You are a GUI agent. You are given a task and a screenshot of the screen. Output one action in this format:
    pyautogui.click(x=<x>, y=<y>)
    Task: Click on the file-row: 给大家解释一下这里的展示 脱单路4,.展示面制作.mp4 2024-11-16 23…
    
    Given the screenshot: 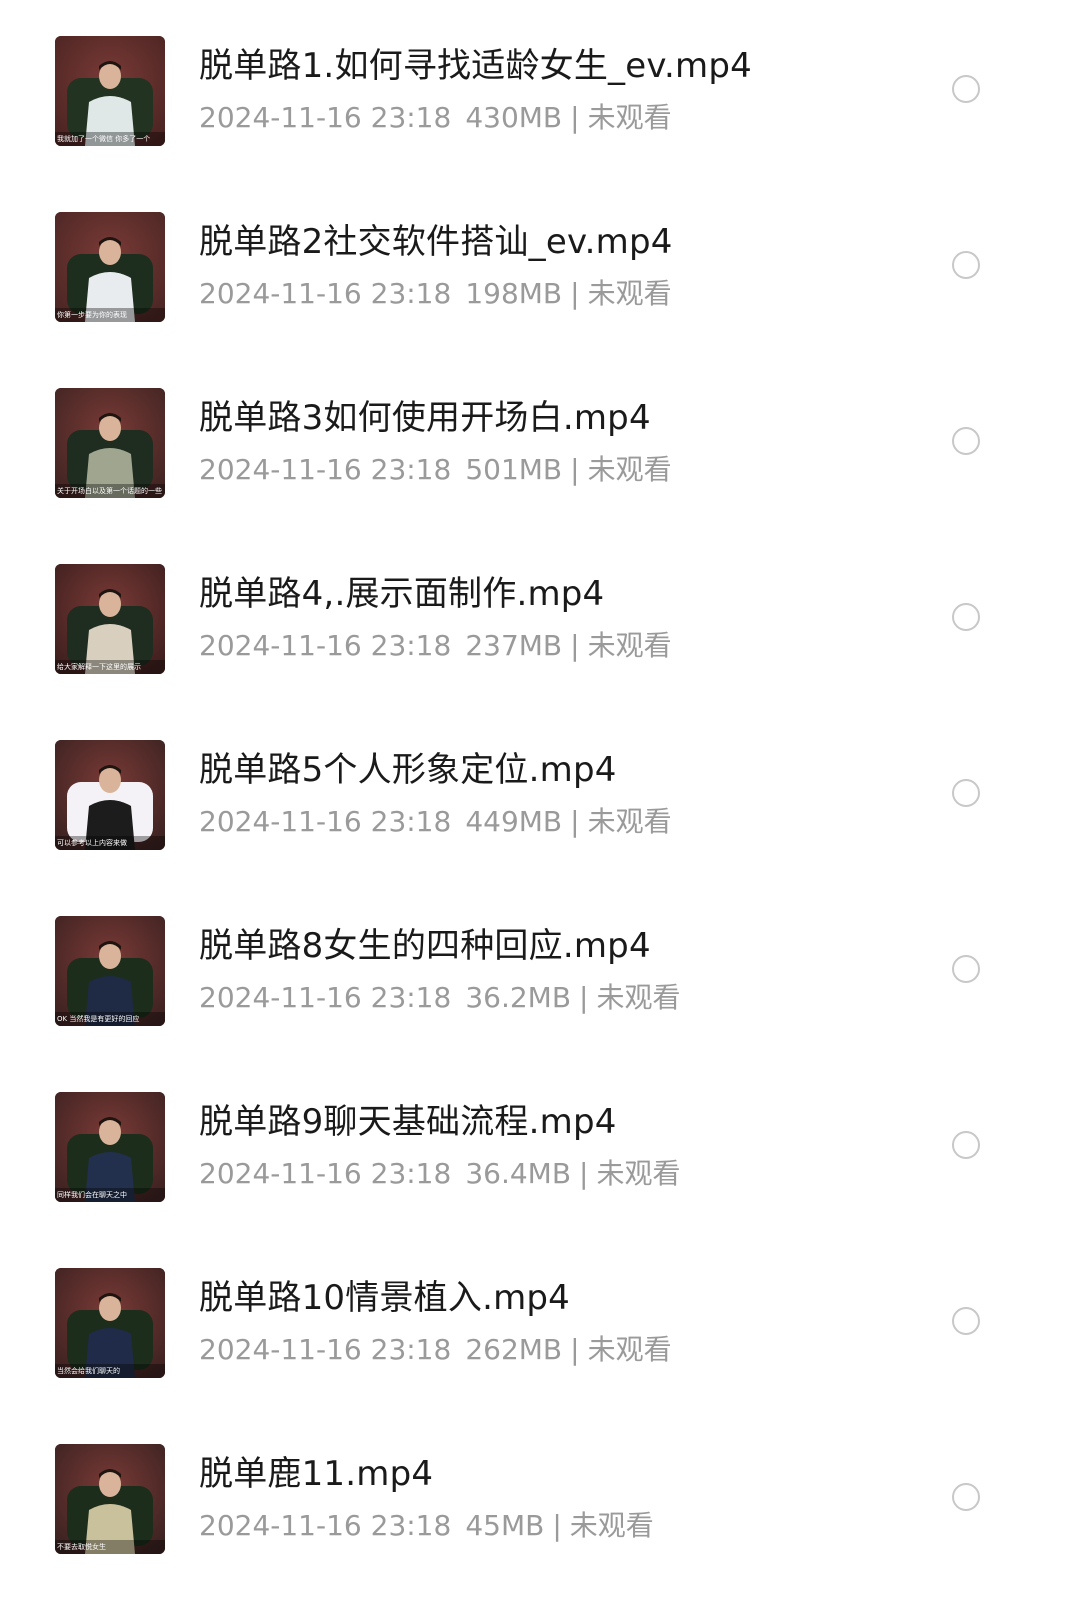 What is the action you would take?
    pyautogui.click(x=540, y=616)
    